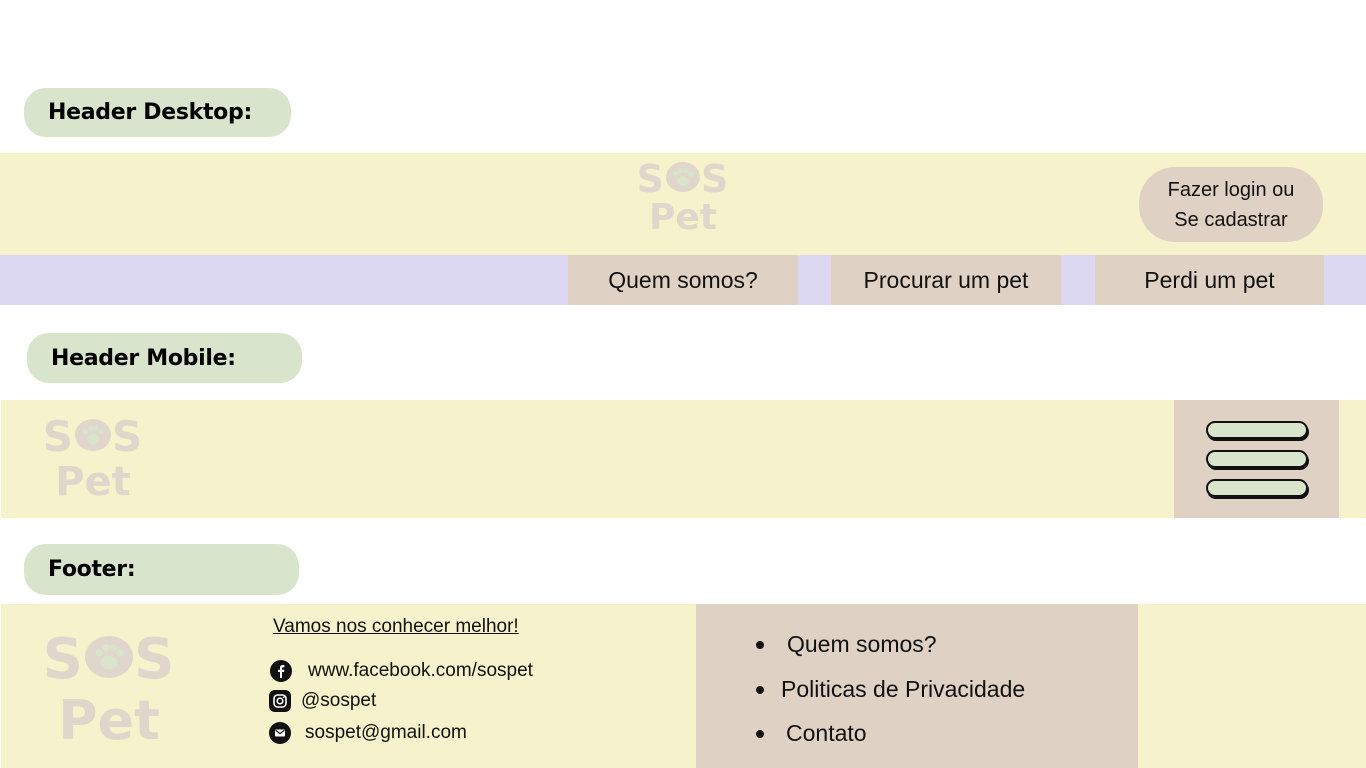 This screenshot has width=1366, height=768. Describe the element at coordinates (280, 701) in the screenshot. I see `instagram-icon` at that location.